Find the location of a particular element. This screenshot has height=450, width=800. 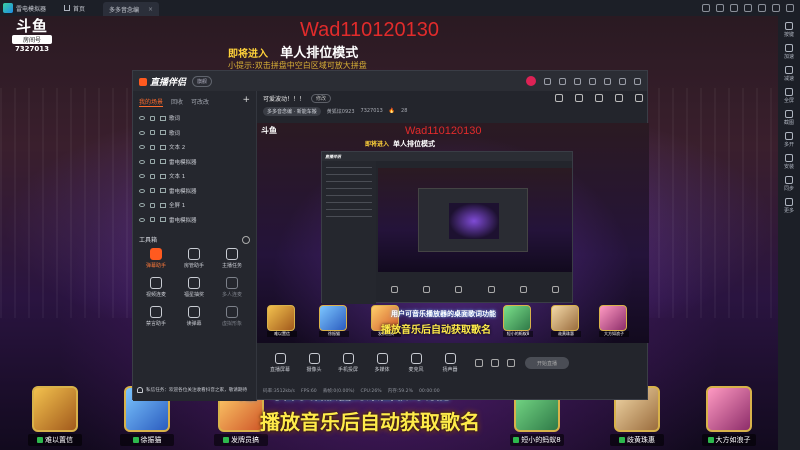

hero-portrait is located at coordinates (55, 409).